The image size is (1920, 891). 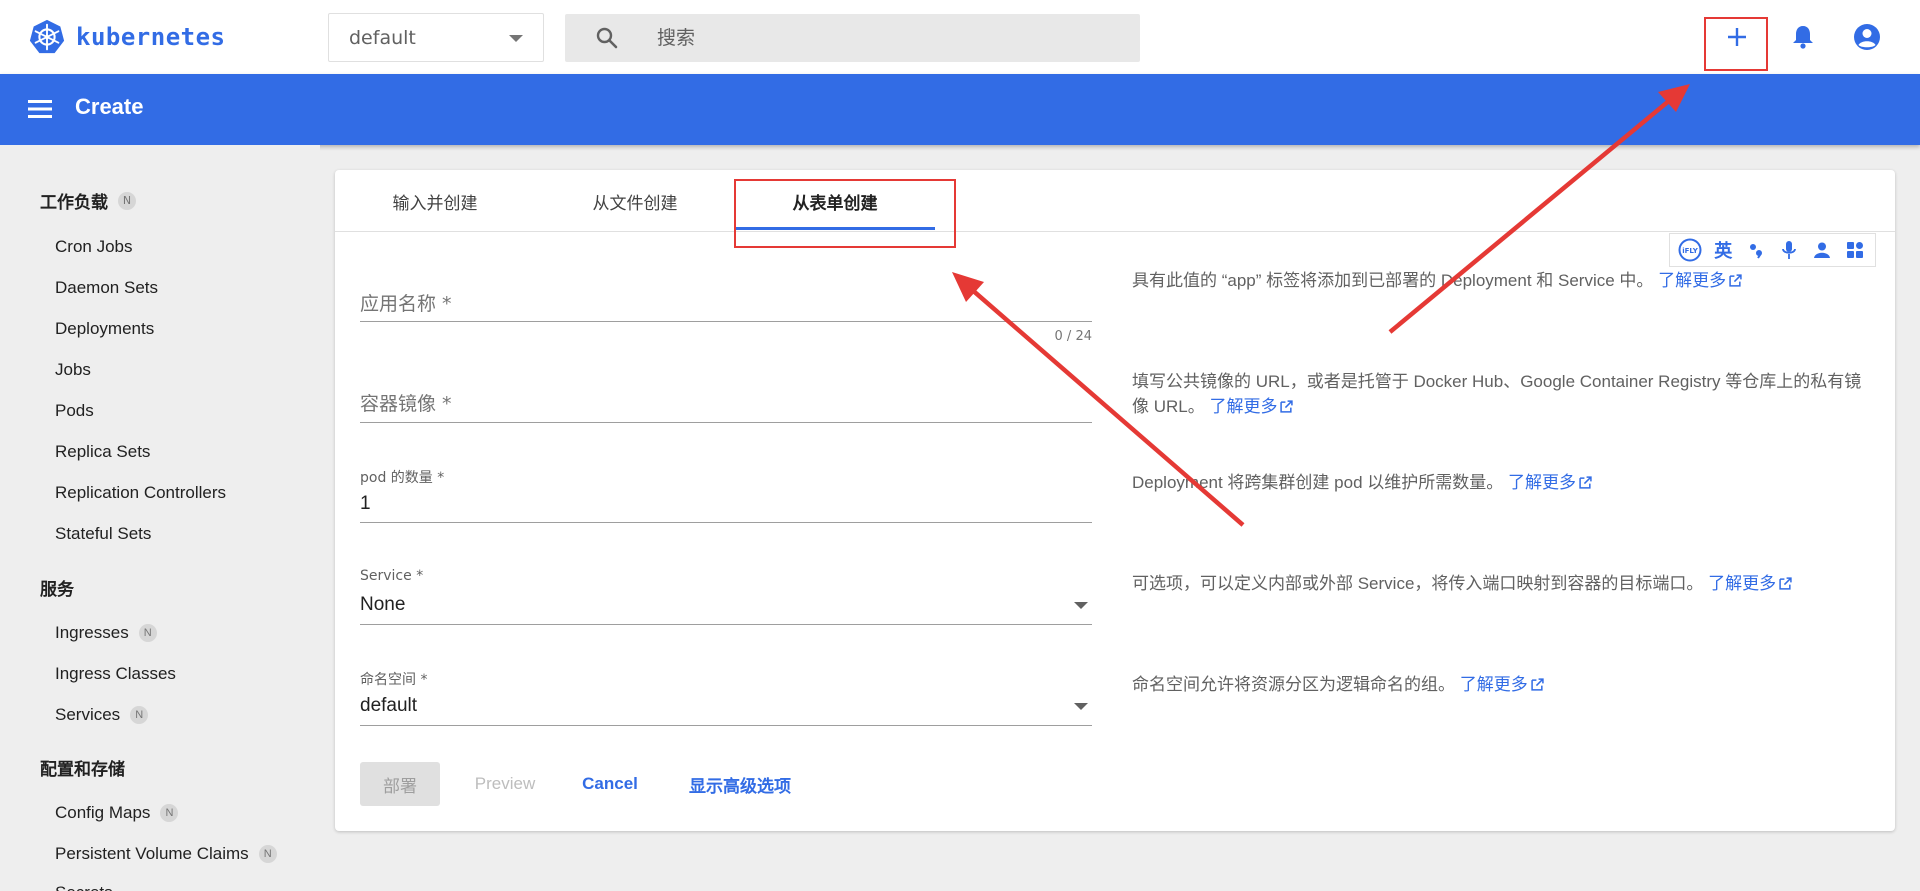 I want to click on pod-count-help: Deployment 将跨集群创建 pod 以维护所需数量。 了解更多, so click(x=1502, y=482).